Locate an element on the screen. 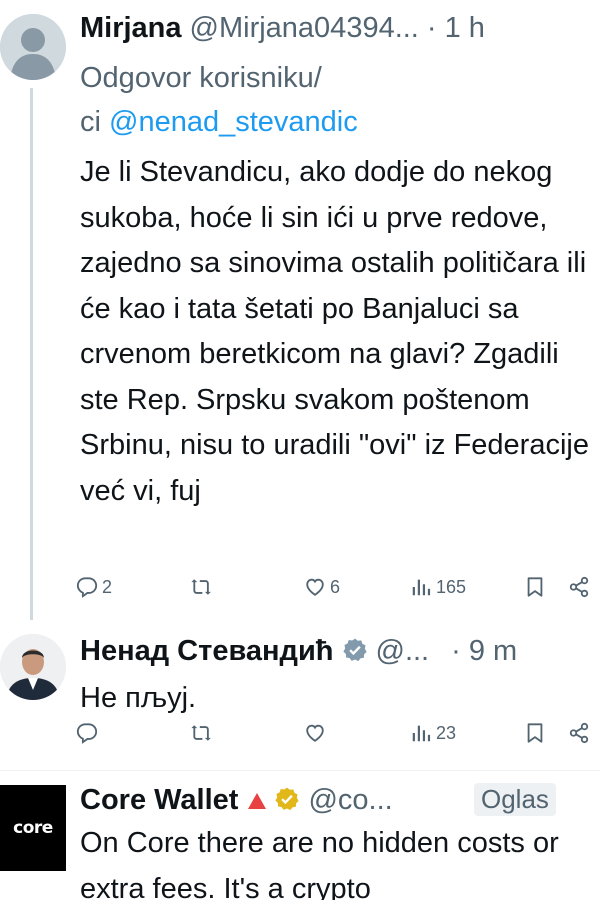 The height and width of the screenshot is (900, 600). like-count: 6 is located at coordinates (335, 586).